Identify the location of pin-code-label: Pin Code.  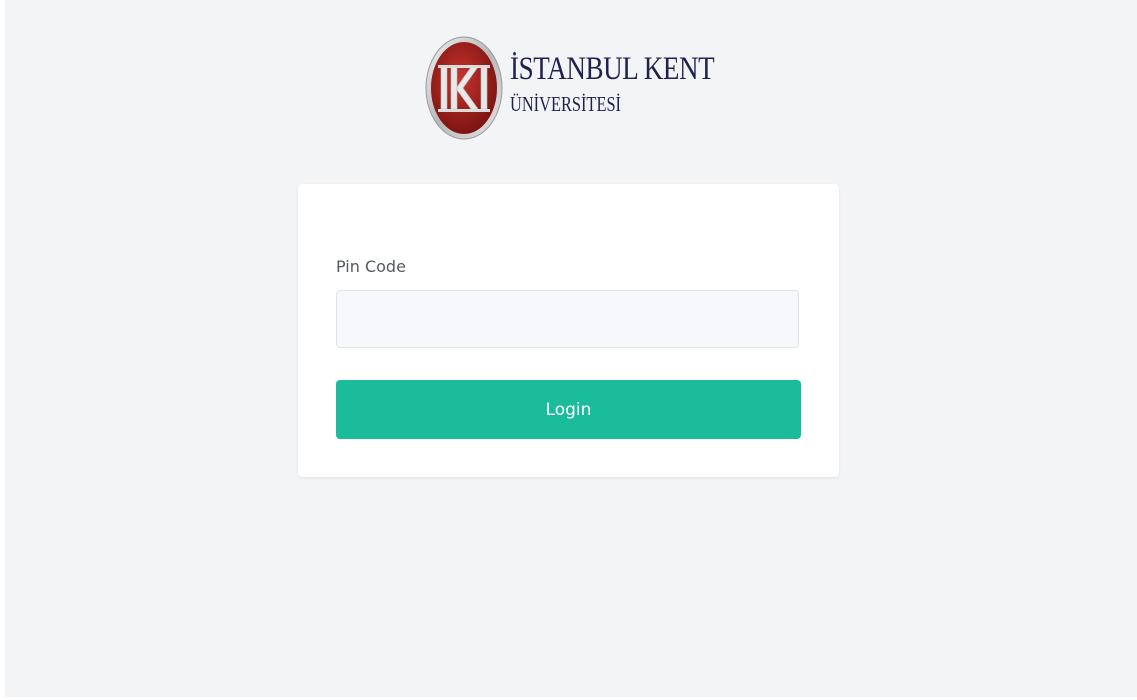
(371, 266).